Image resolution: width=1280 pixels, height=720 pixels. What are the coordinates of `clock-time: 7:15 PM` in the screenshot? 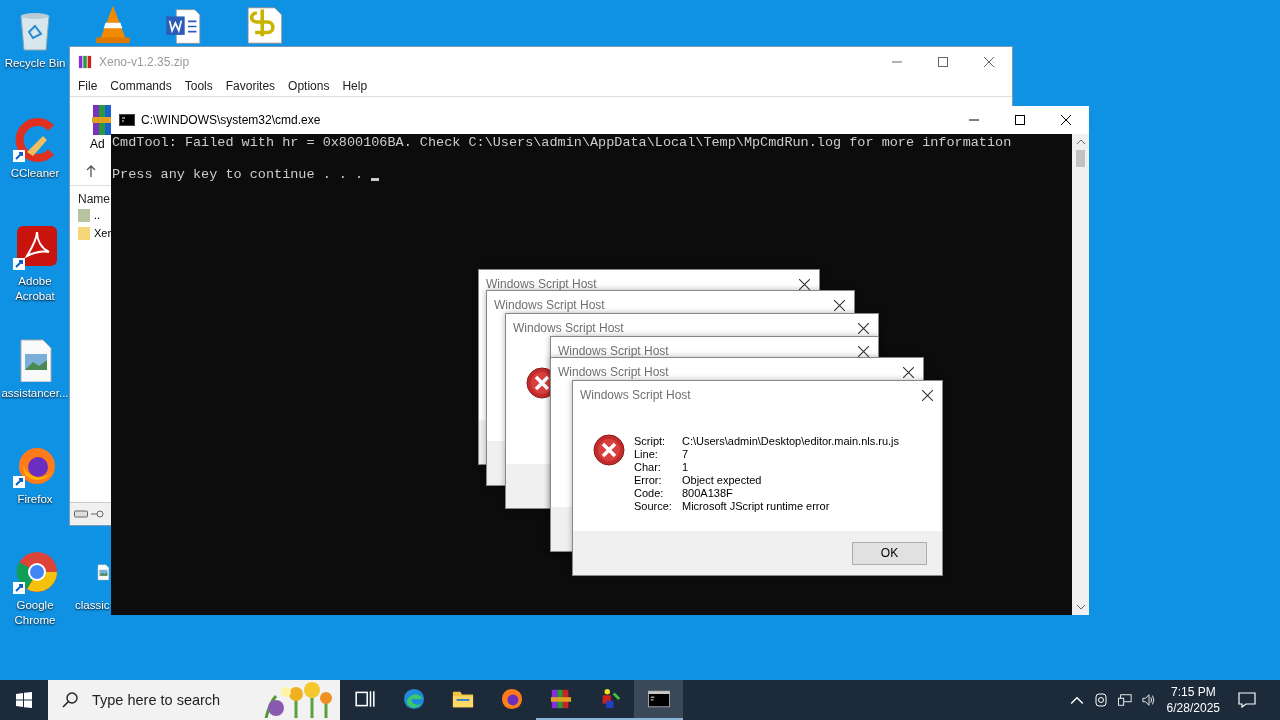 It's located at (1193, 692).